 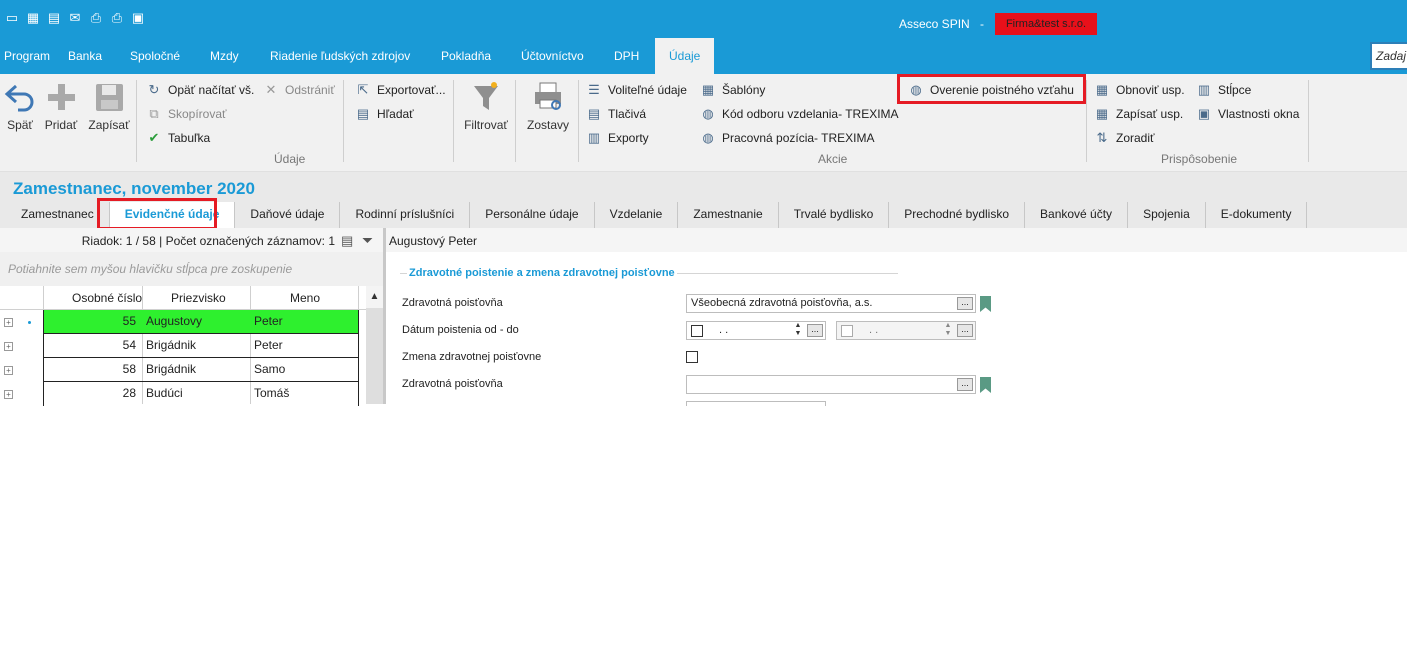 I want to click on tab-rodinni-prislusnici: Rodinní príslušníci, so click(x=405, y=215).